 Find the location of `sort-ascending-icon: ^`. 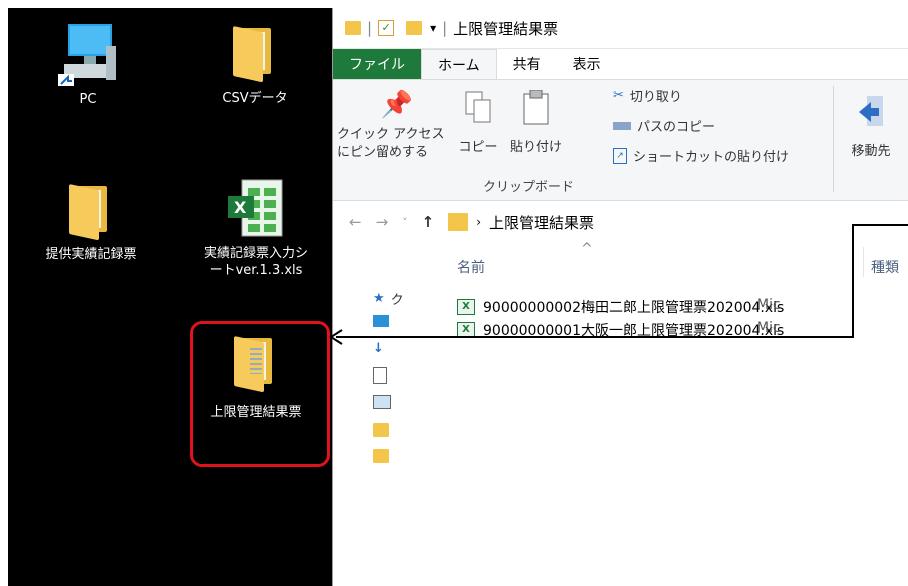

sort-ascending-icon: ^ is located at coordinates (587, 249).